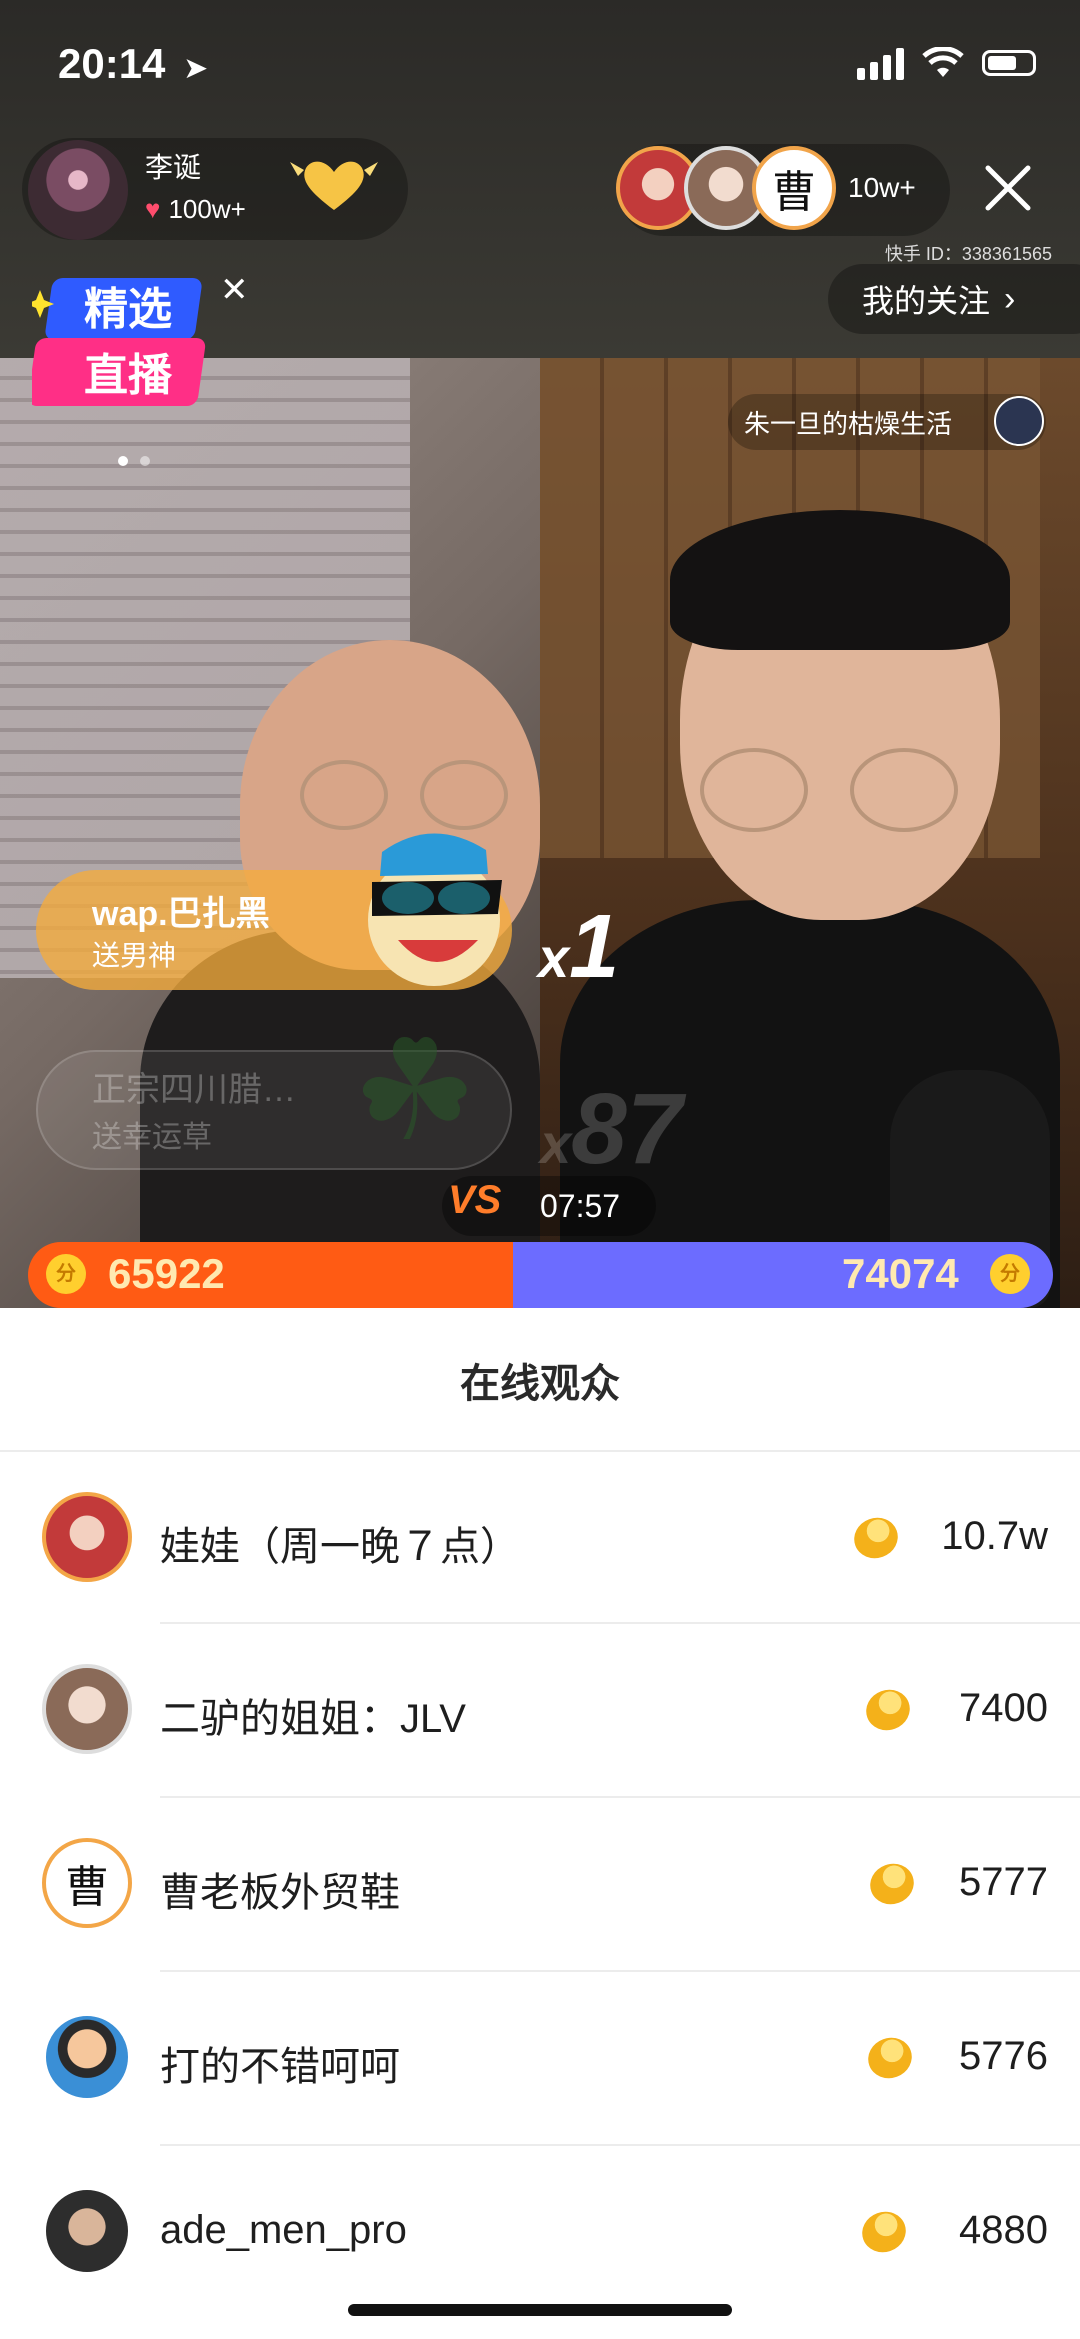 This screenshot has width=1080, height=2339. I want to click on audience-name: ade_men_pro, so click(283, 2230).